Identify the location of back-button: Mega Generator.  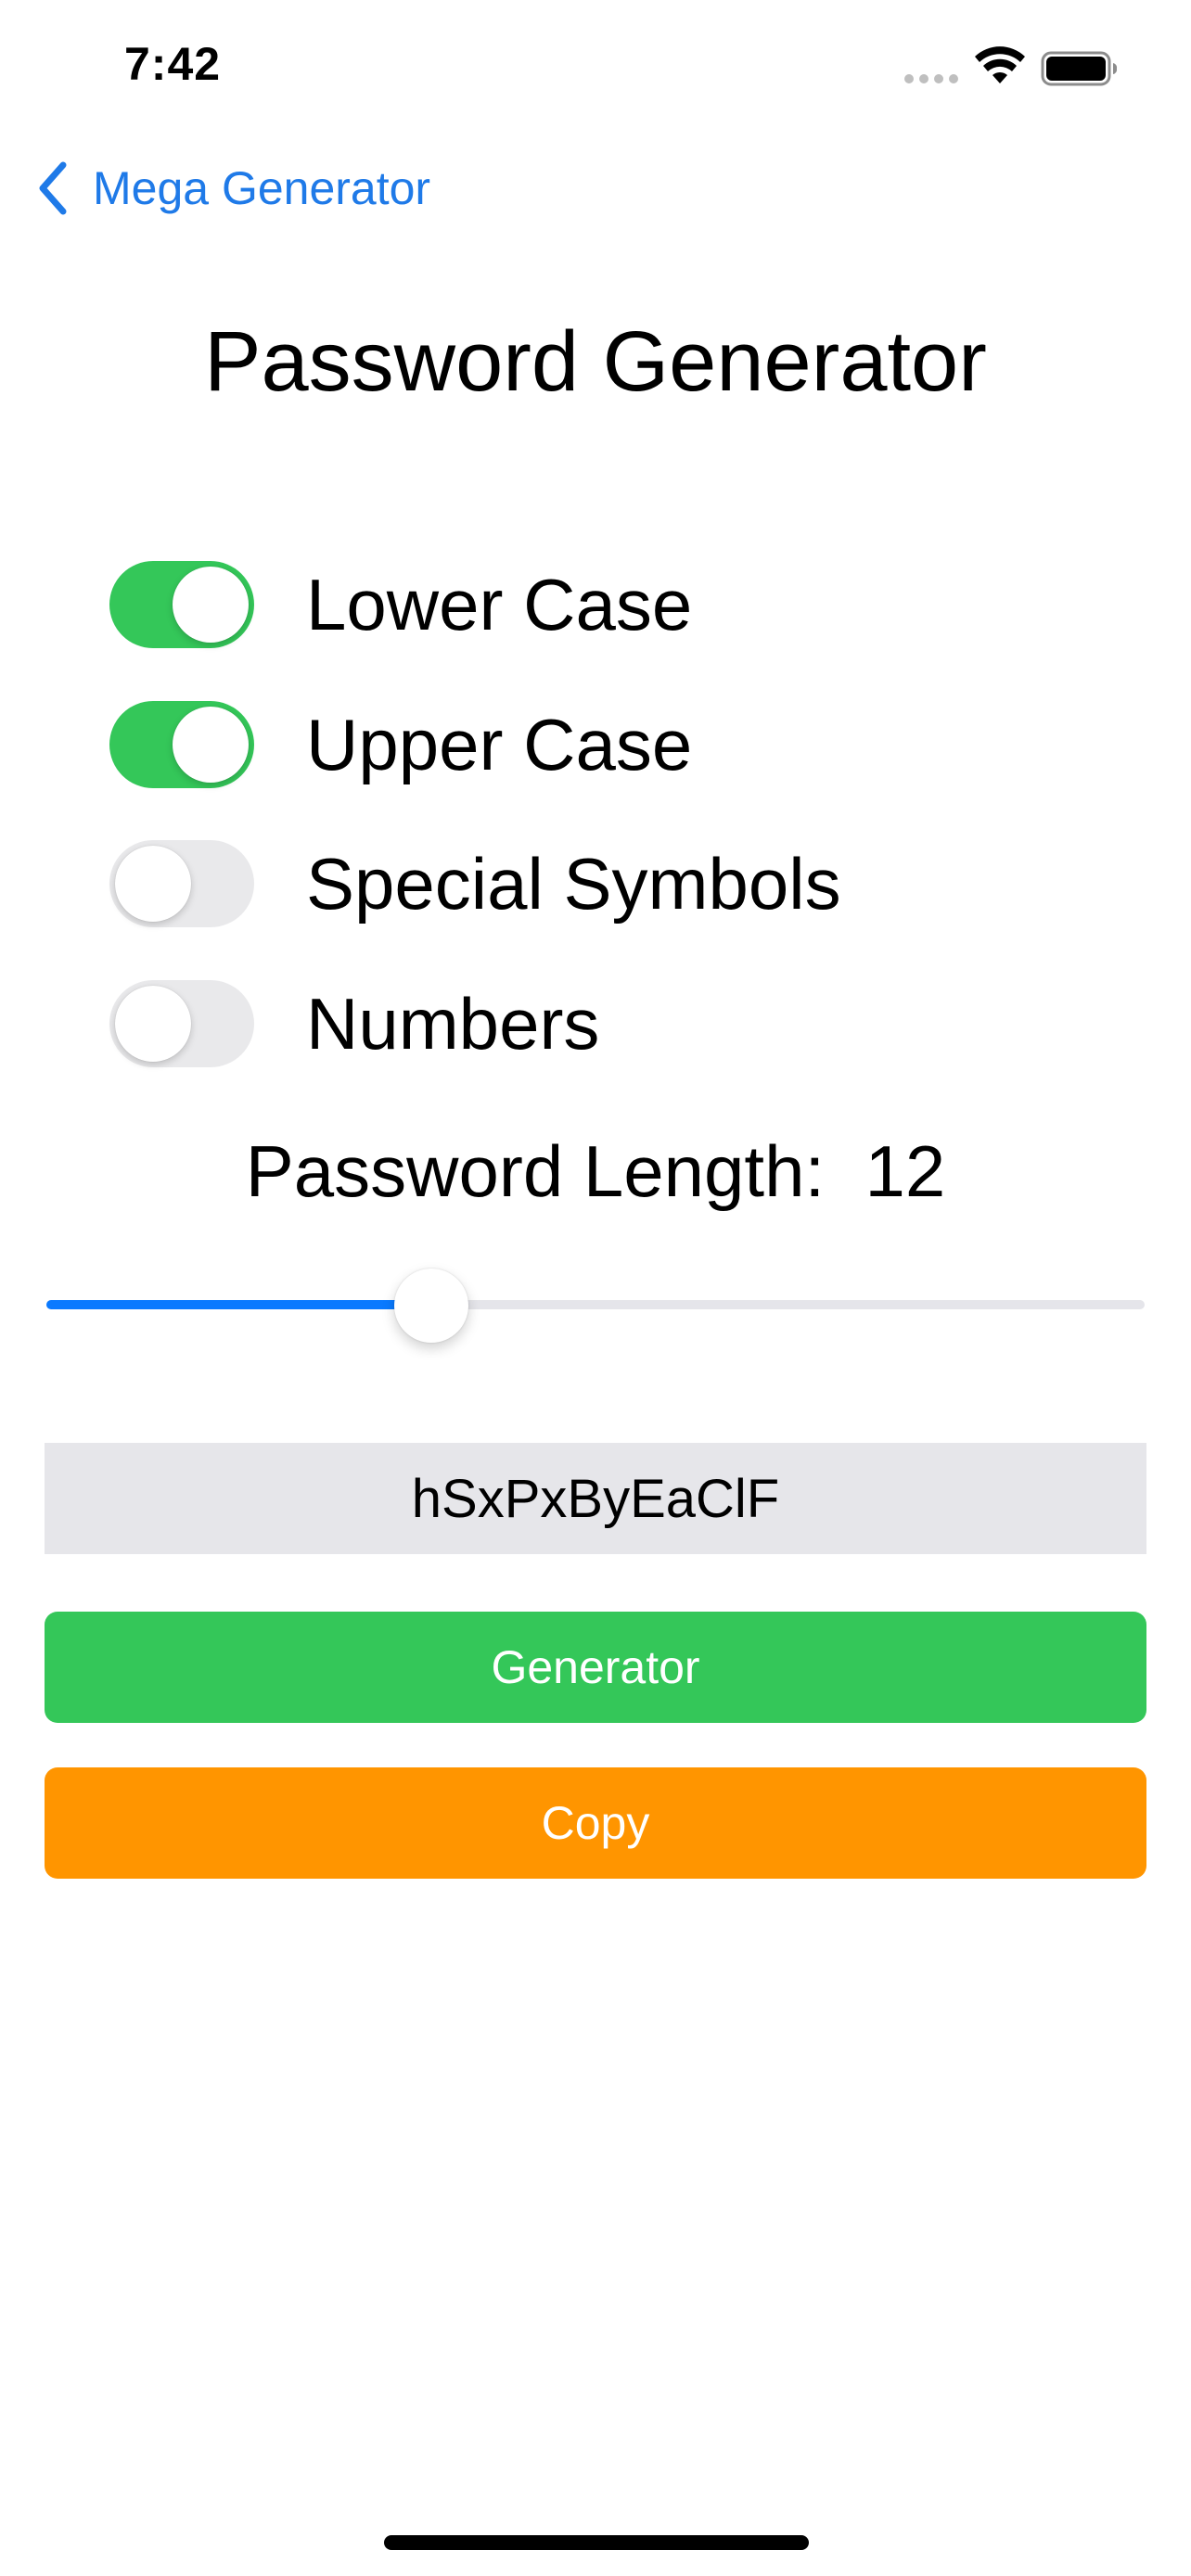
(232, 188).